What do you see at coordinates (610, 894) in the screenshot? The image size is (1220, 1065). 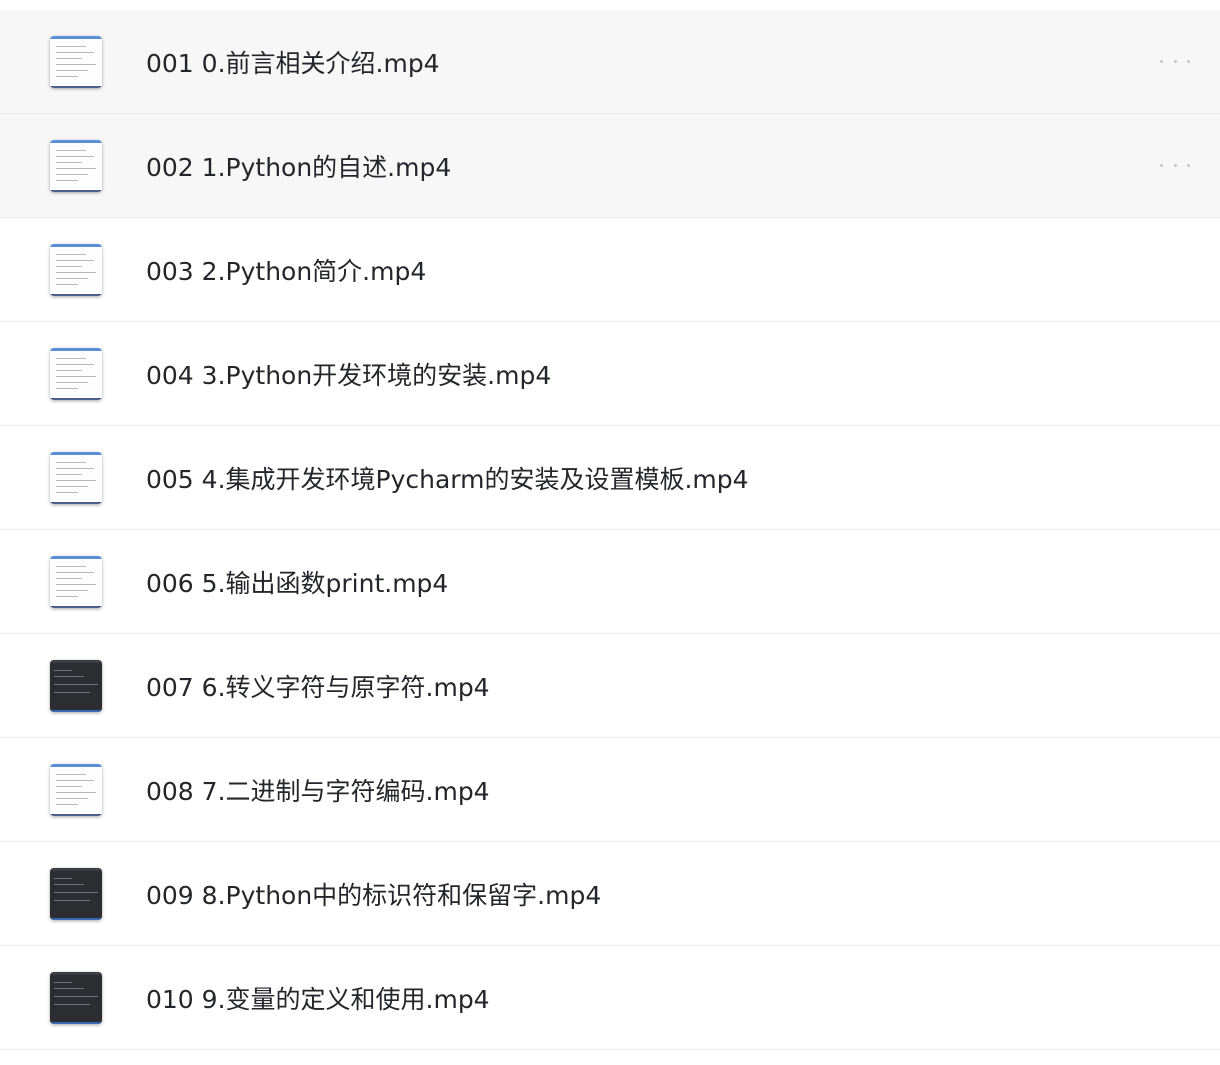 I see `file-row: 009 8.Python中的标识符和保留字.mp4` at bounding box center [610, 894].